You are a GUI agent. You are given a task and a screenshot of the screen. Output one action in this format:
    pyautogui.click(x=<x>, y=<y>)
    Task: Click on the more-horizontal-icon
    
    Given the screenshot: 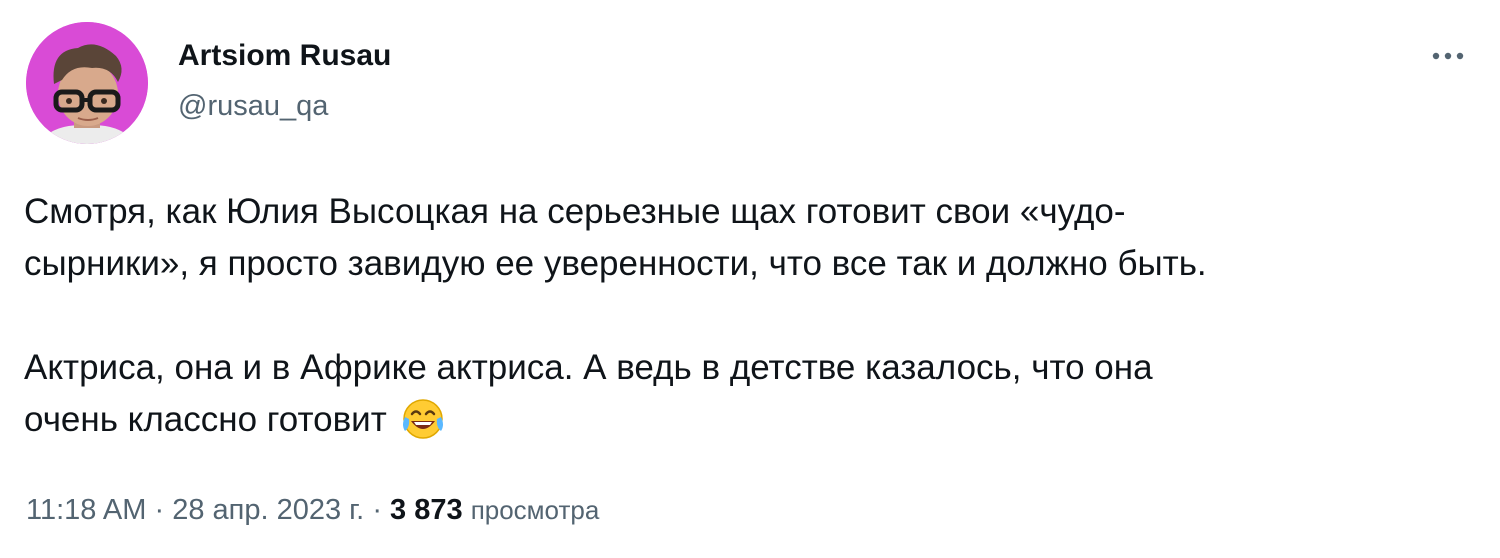 What is the action you would take?
    pyautogui.click(x=1448, y=56)
    